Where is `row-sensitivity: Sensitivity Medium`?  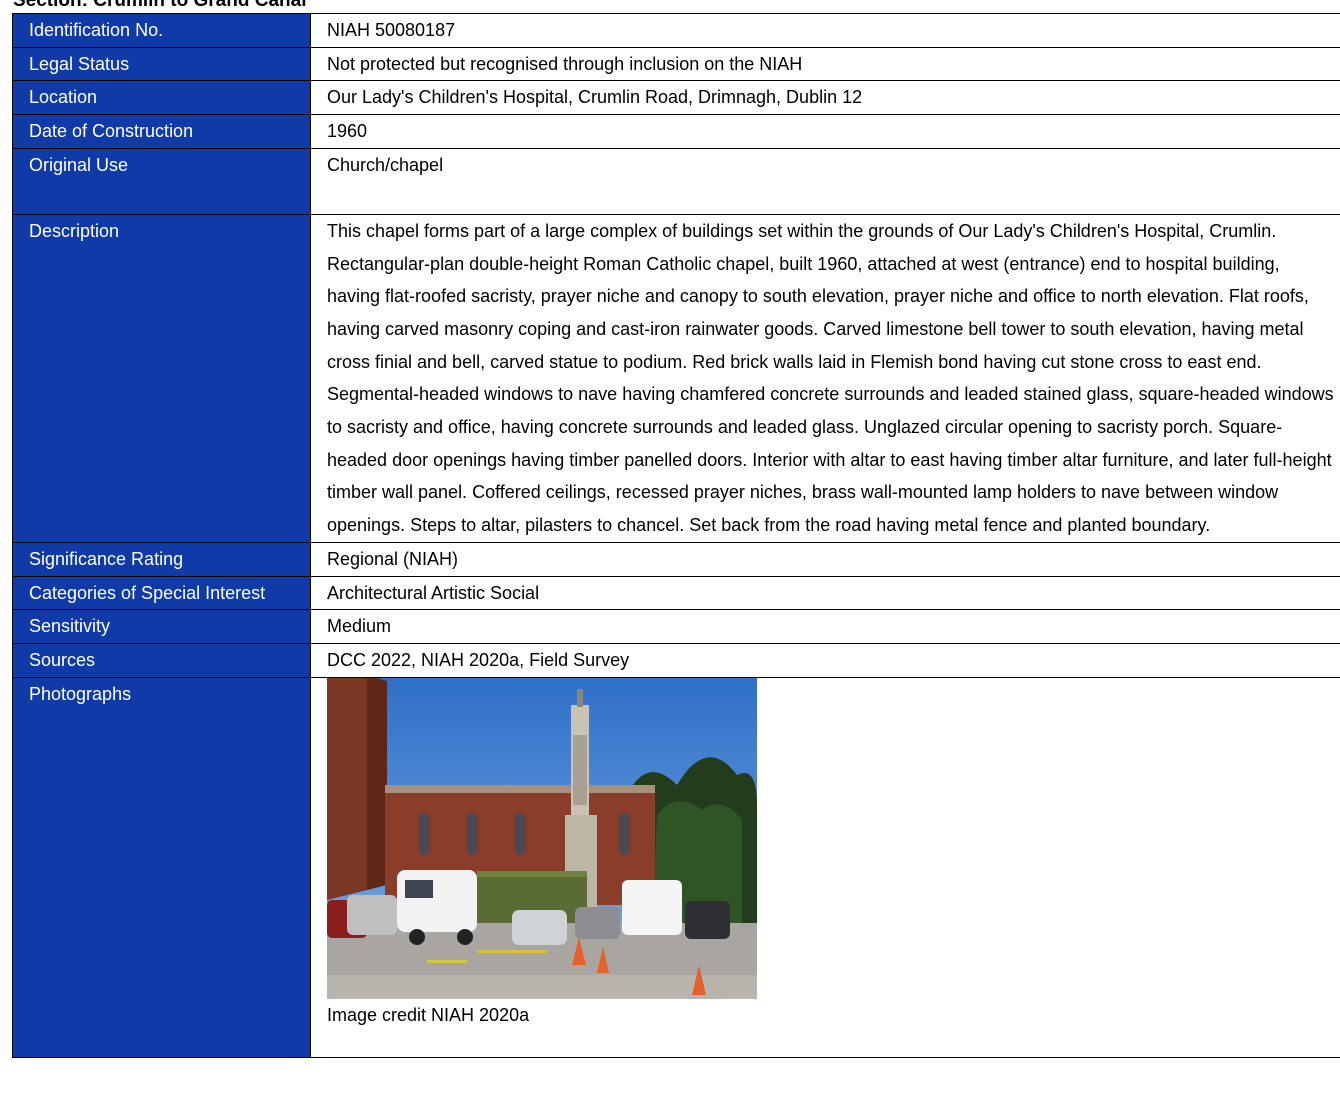
row-sensitivity: Sensitivity Medium is located at coordinates (676, 626).